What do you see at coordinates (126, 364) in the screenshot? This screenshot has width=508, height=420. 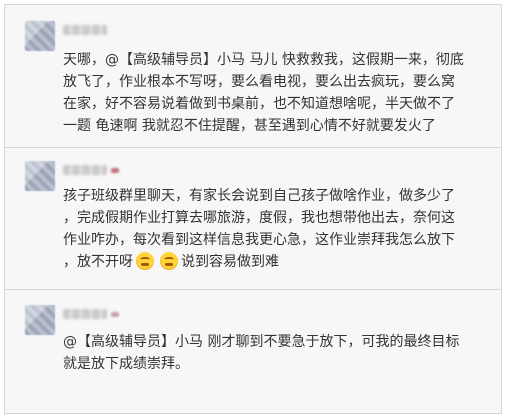 I see `message-line: 就是放下成绩崇拜。` at bounding box center [126, 364].